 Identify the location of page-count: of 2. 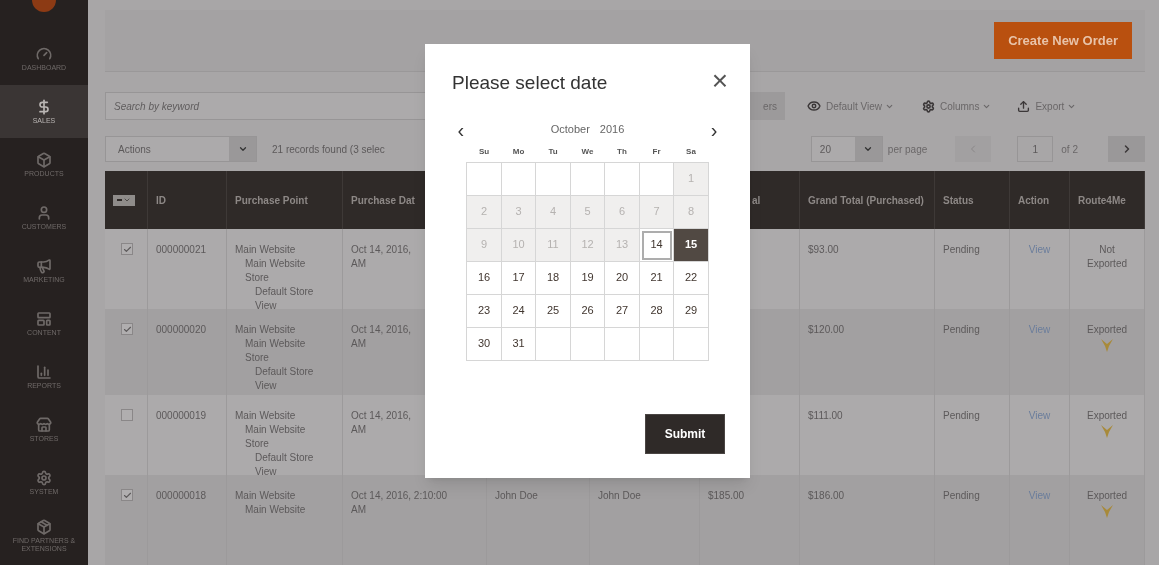
(1069, 149).